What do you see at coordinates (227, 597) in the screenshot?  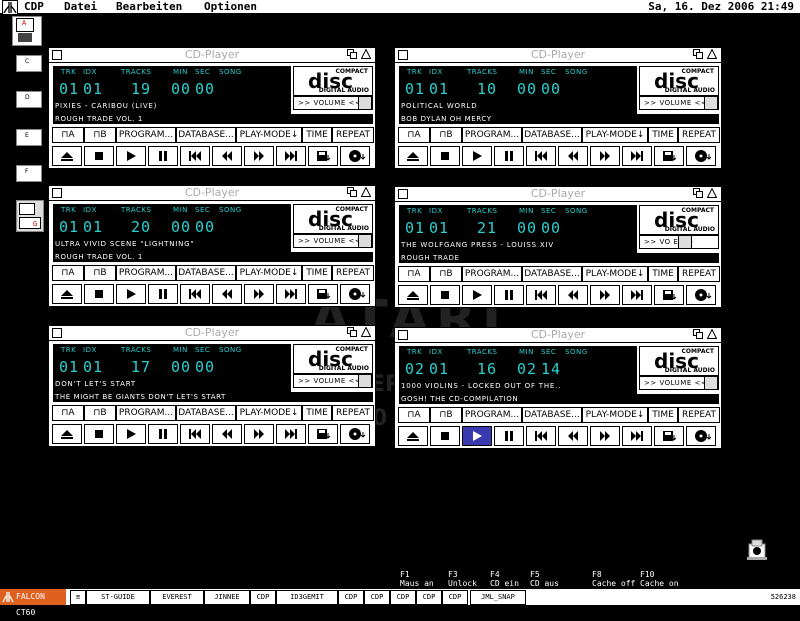 I see `taskbar-item: JINNEE` at bounding box center [227, 597].